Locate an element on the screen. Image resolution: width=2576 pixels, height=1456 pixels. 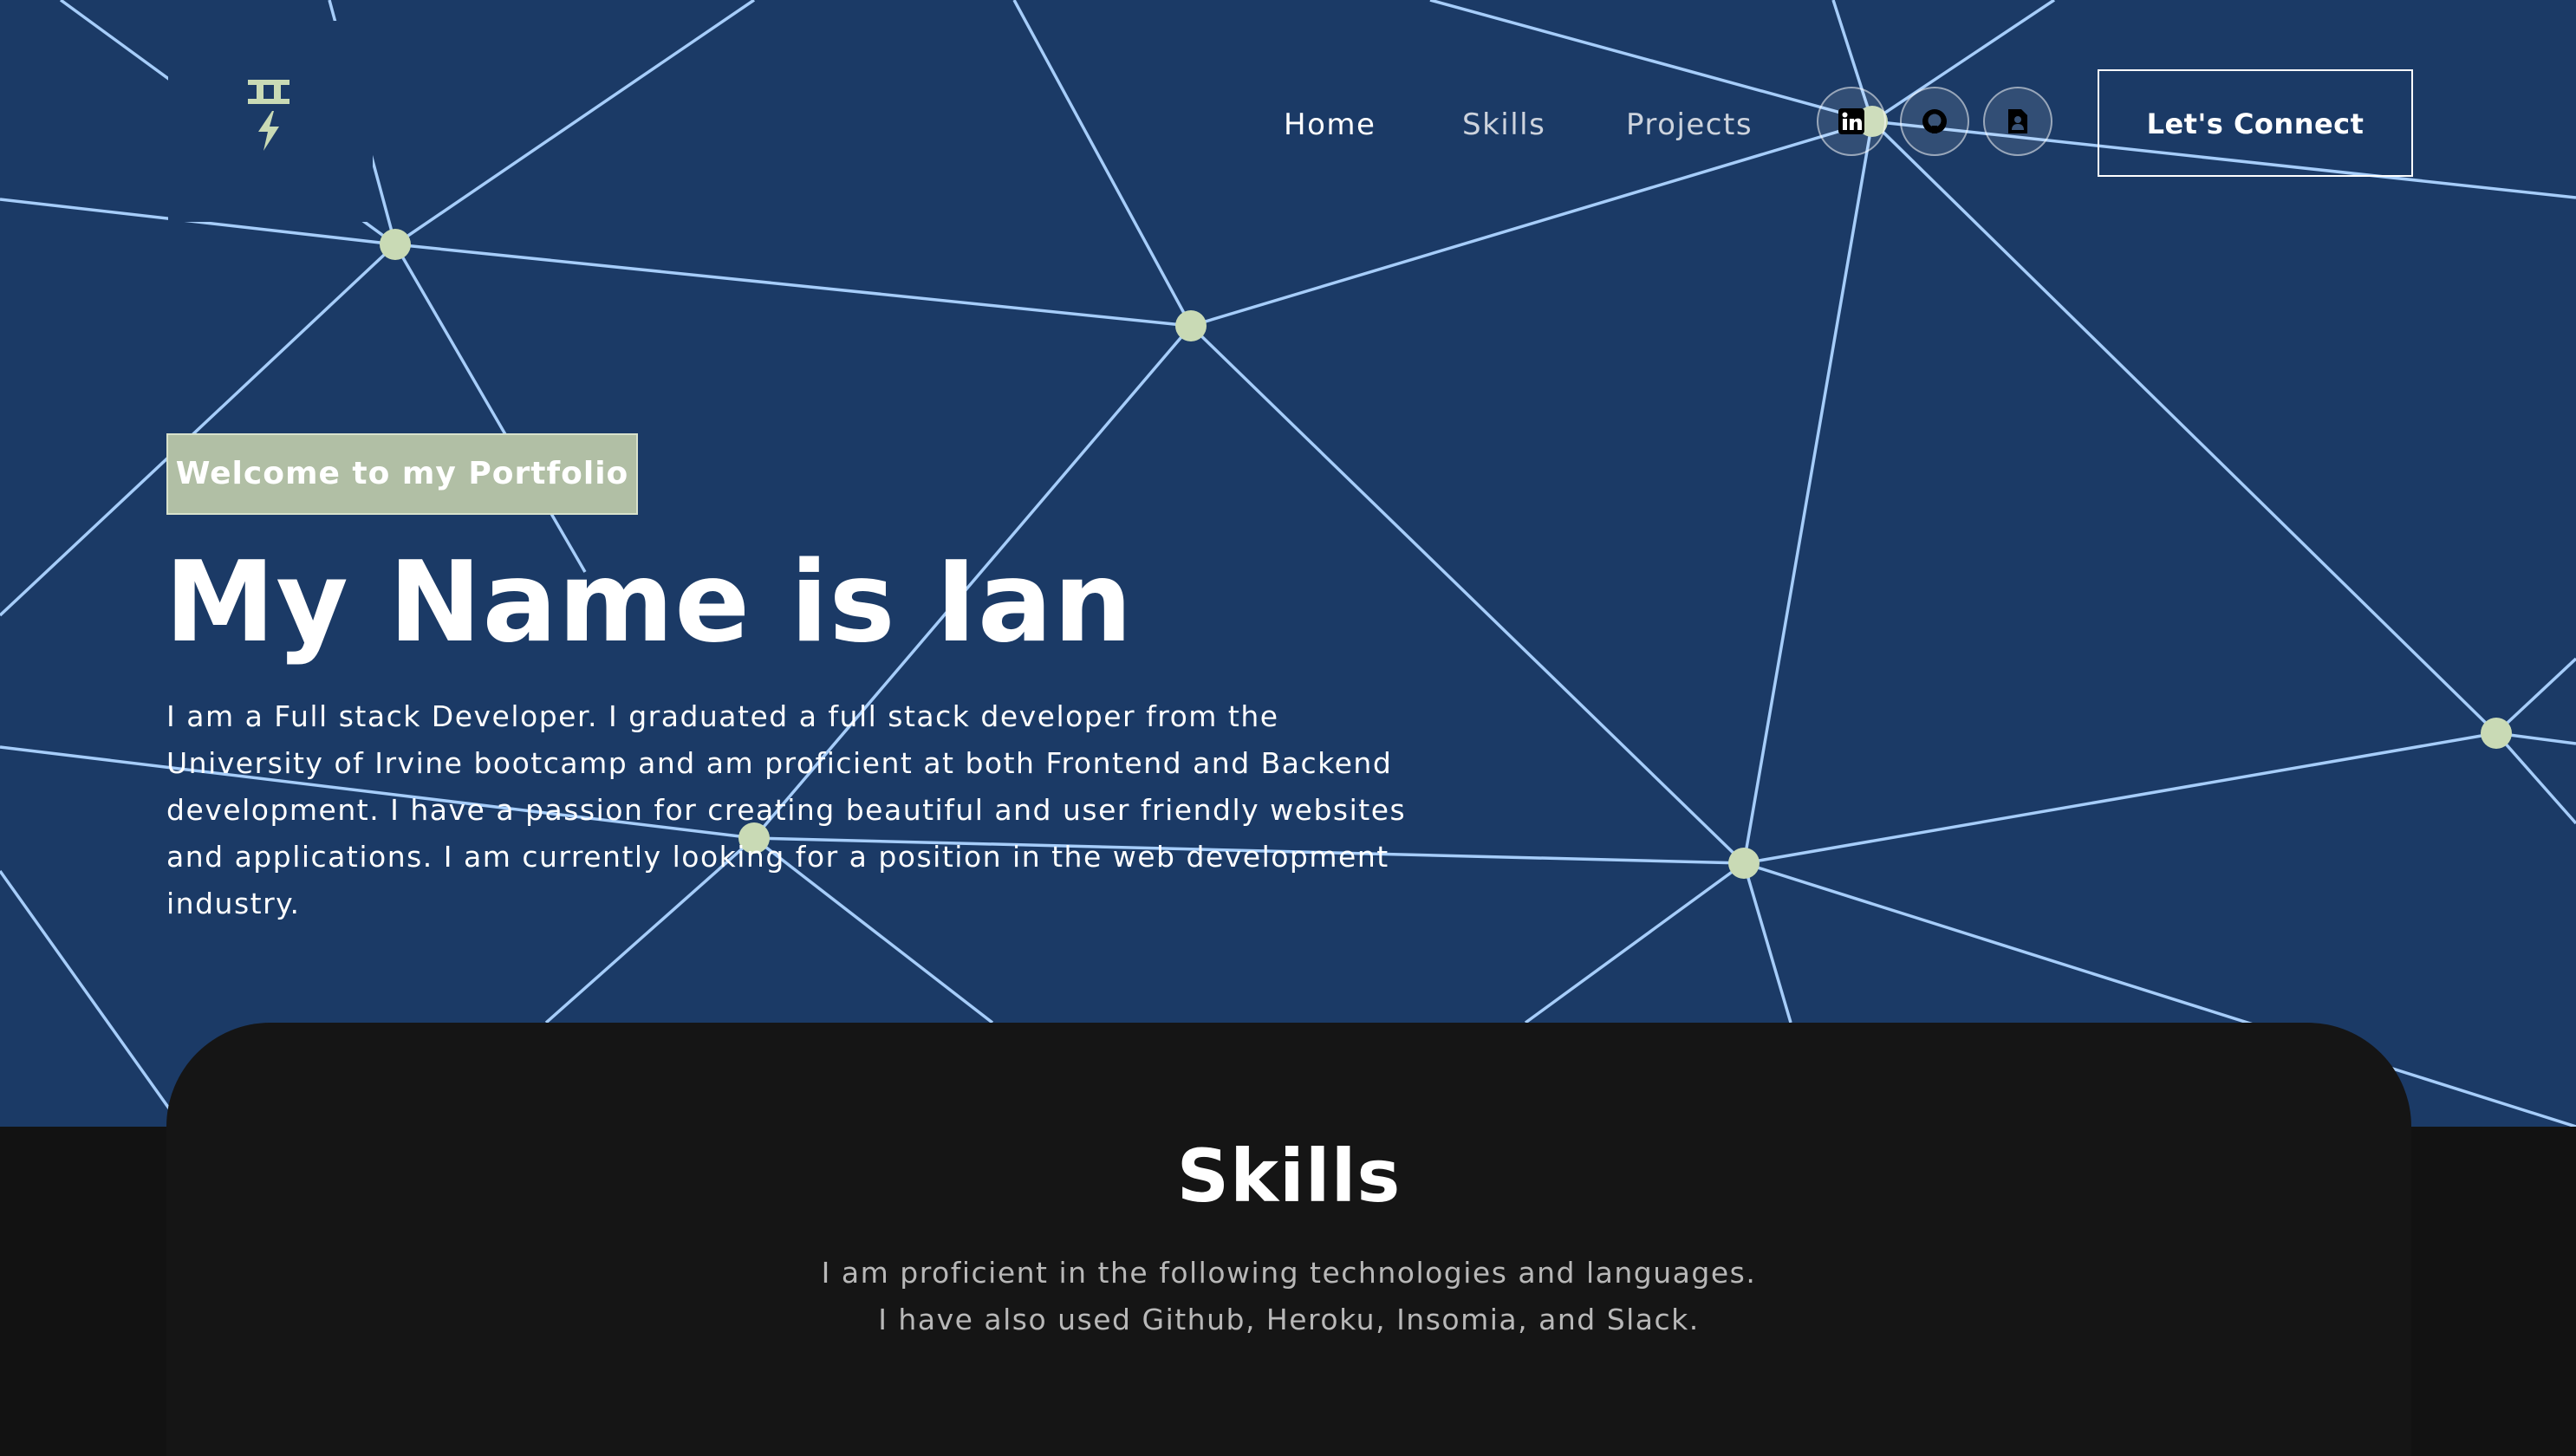
lets-connect-button: Let's Connect is located at coordinates (2255, 123).